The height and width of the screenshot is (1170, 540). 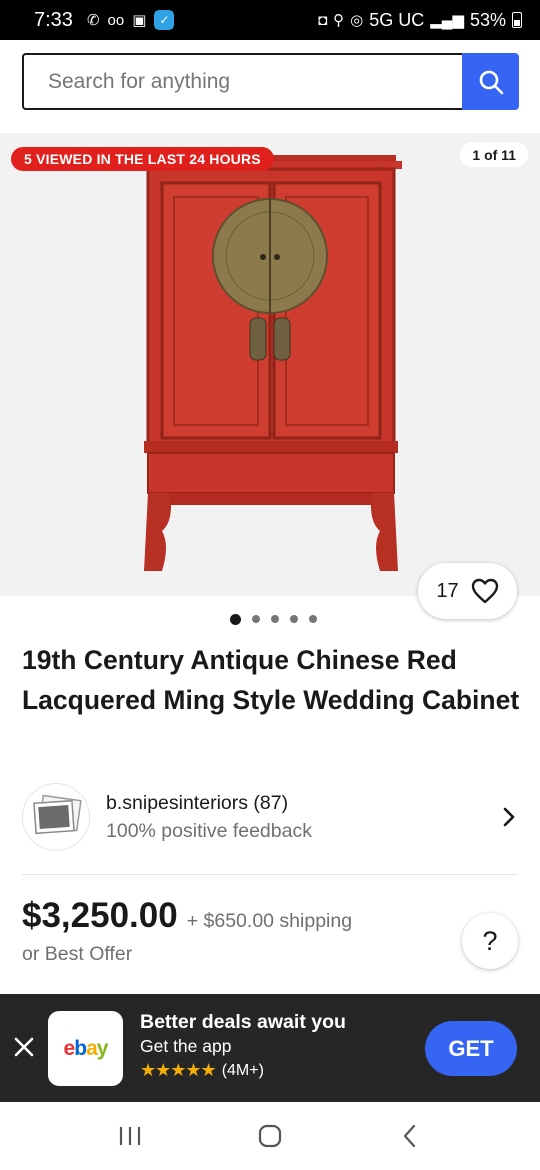 What do you see at coordinates (447, 590) in the screenshot?
I see `watch-count: 17` at bounding box center [447, 590].